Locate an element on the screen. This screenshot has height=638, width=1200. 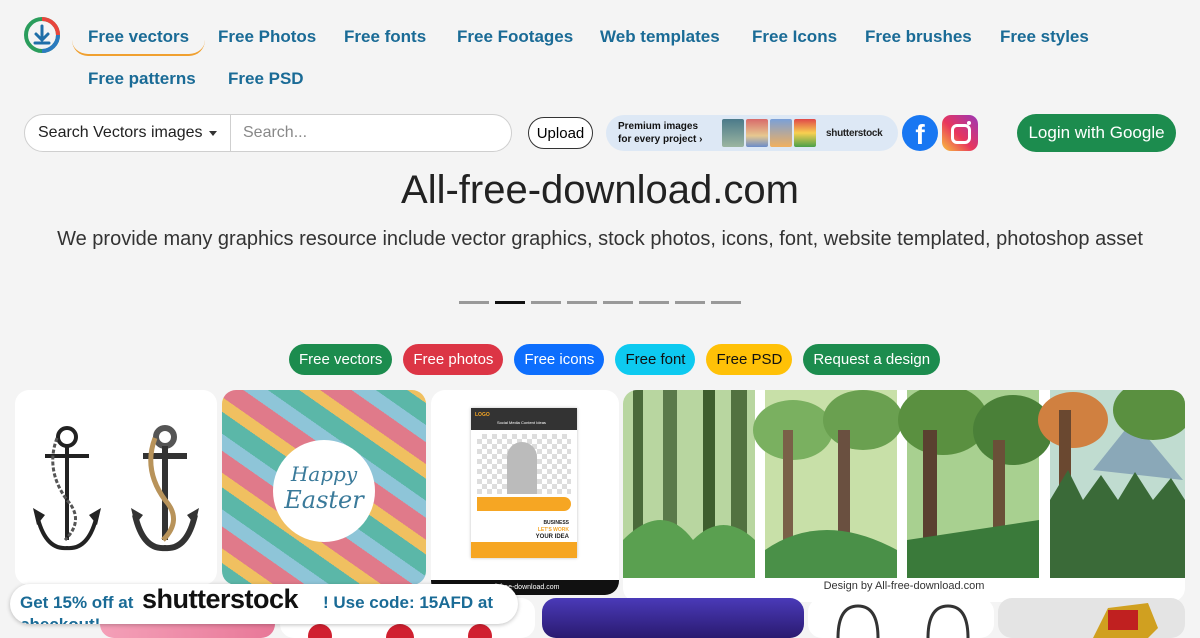
promo-text: Premium images for every project › is located at coordinates (669, 133).